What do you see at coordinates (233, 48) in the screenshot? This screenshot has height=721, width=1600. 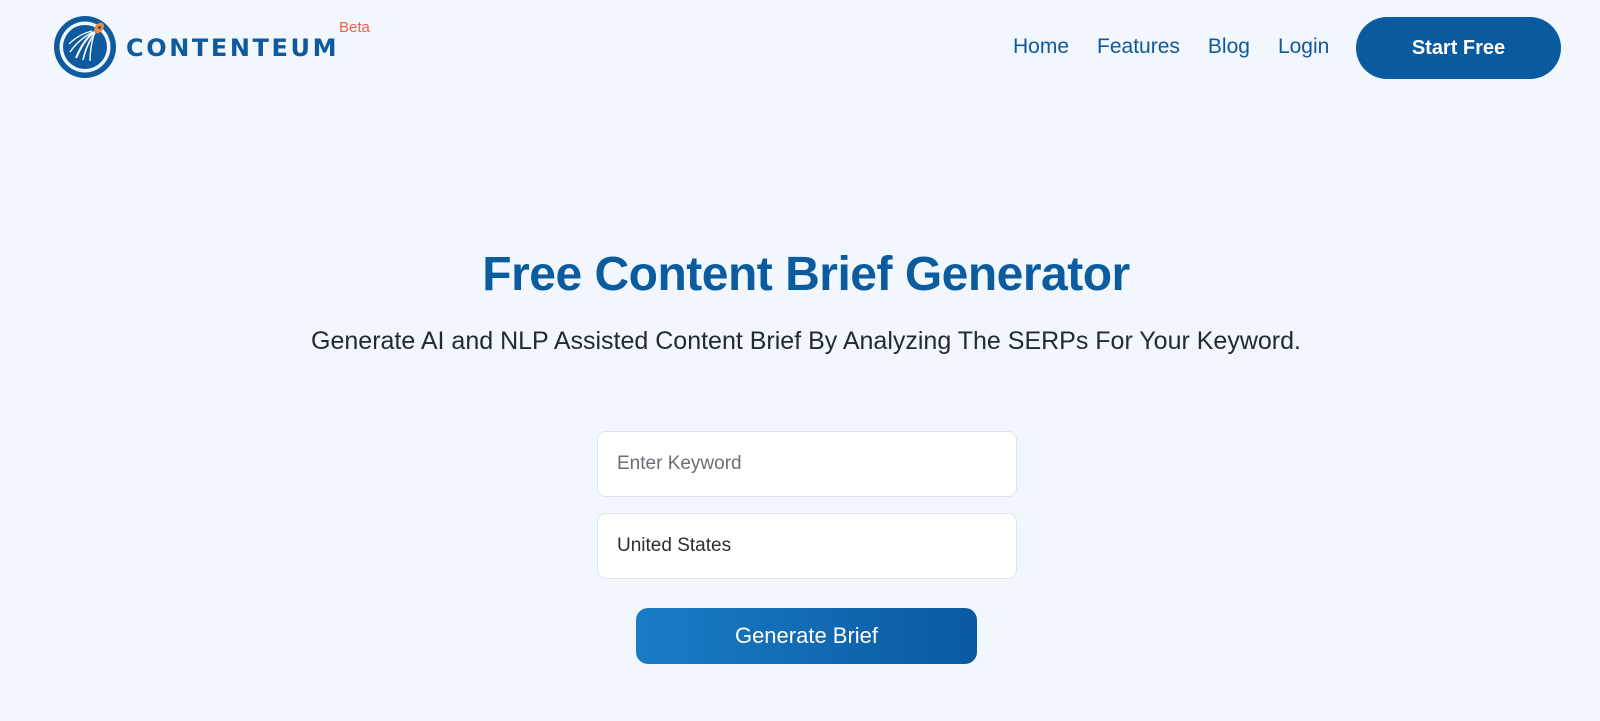 I see `brand-name: CONTENTEUM` at bounding box center [233, 48].